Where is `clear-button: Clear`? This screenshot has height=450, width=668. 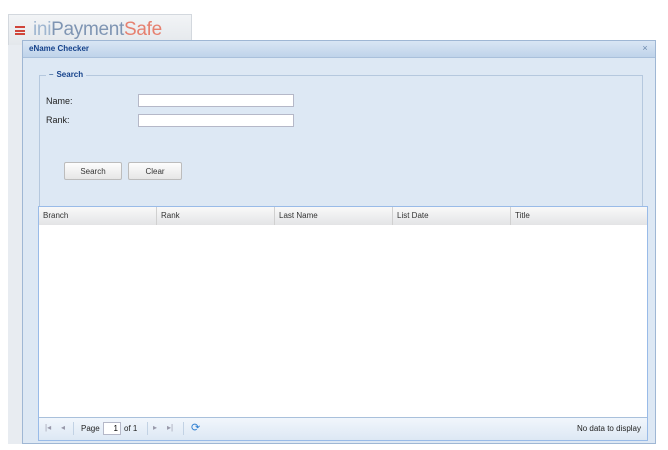 clear-button: Clear is located at coordinates (155, 171).